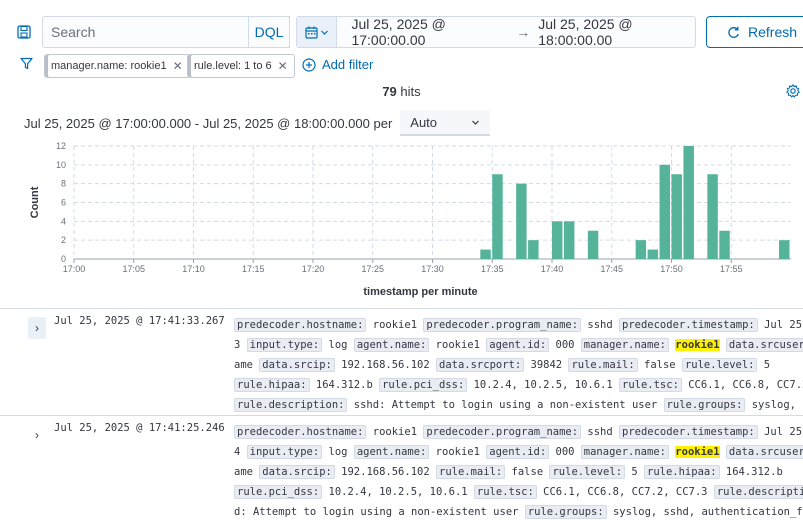 The width and height of the screenshot is (803, 523). I want to click on date-start: Jul 25, 2025 @ 17:00:00.00, so click(429, 32).